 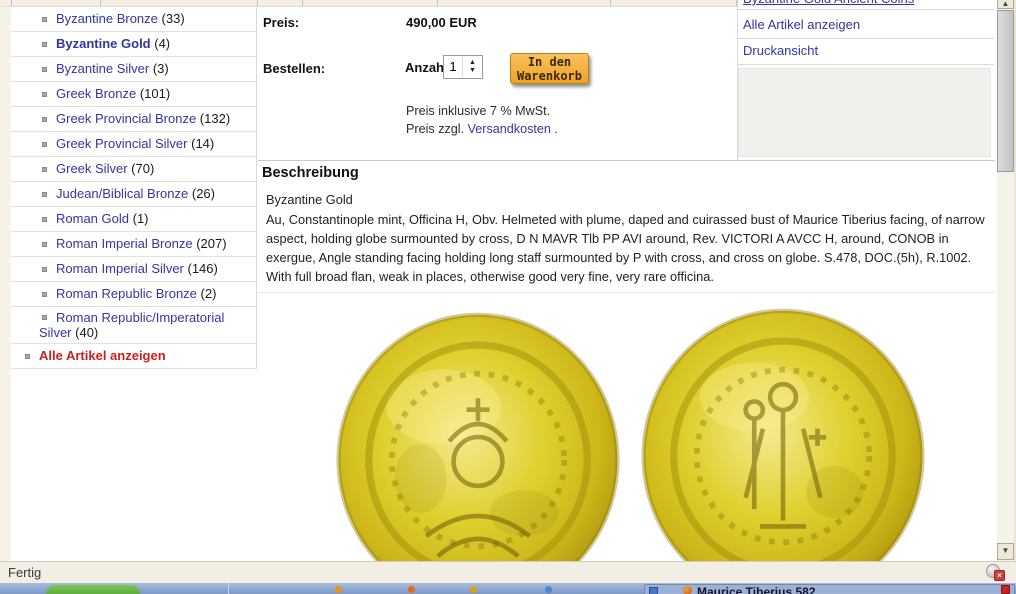 What do you see at coordinates (122, 193) in the screenshot?
I see `sidebar-item-label: Judean/Biblical Bronze` at bounding box center [122, 193].